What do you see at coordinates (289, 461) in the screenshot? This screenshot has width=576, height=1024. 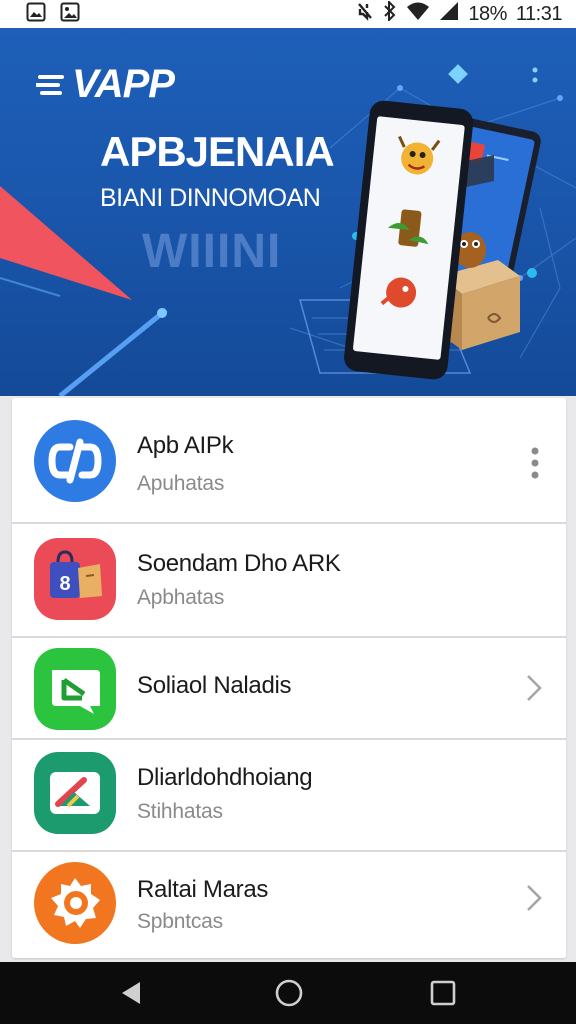 I see `list-item: Apb AIPk Apuhatas` at bounding box center [289, 461].